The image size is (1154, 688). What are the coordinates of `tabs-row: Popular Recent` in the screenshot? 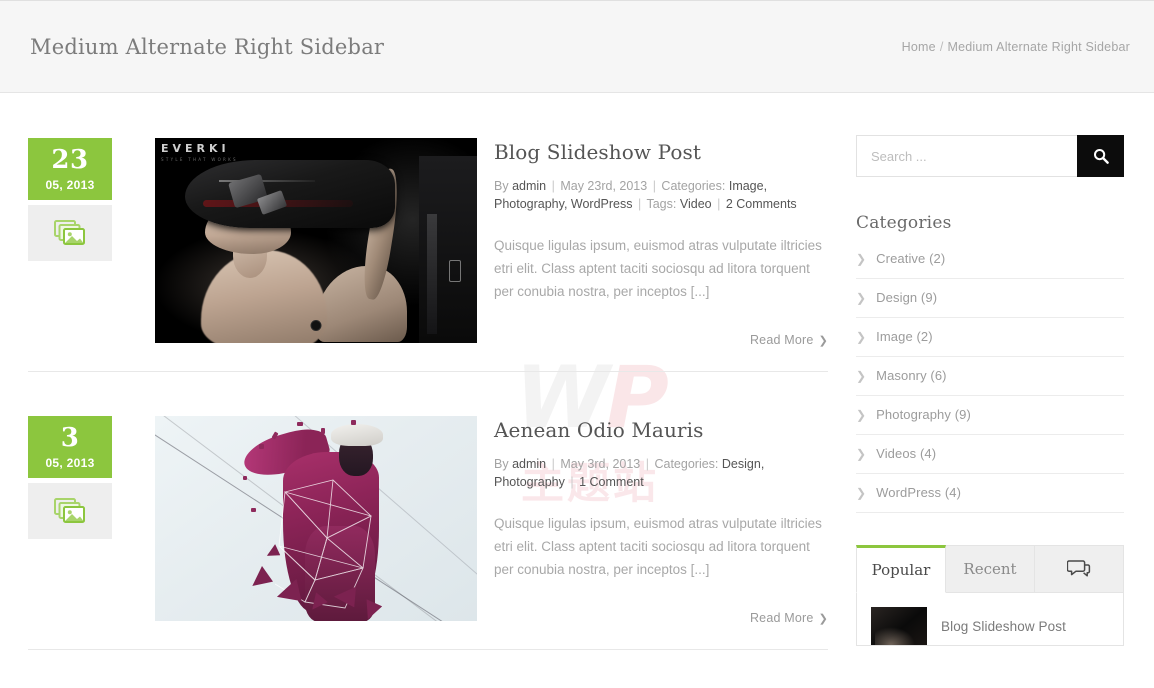 It's located at (990, 569).